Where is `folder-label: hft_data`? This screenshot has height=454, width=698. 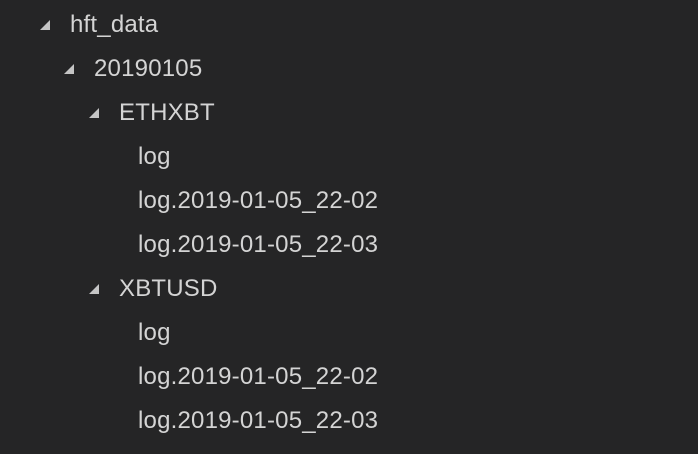 folder-label: hft_data is located at coordinates (114, 24).